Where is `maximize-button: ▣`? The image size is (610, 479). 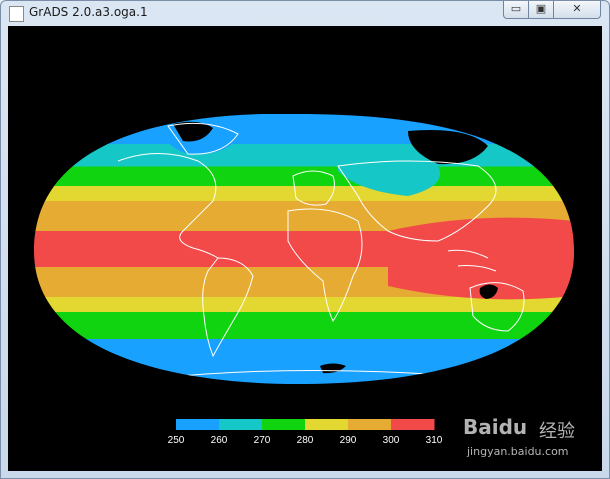
maximize-button: ▣ is located at coordinates (541, 10).